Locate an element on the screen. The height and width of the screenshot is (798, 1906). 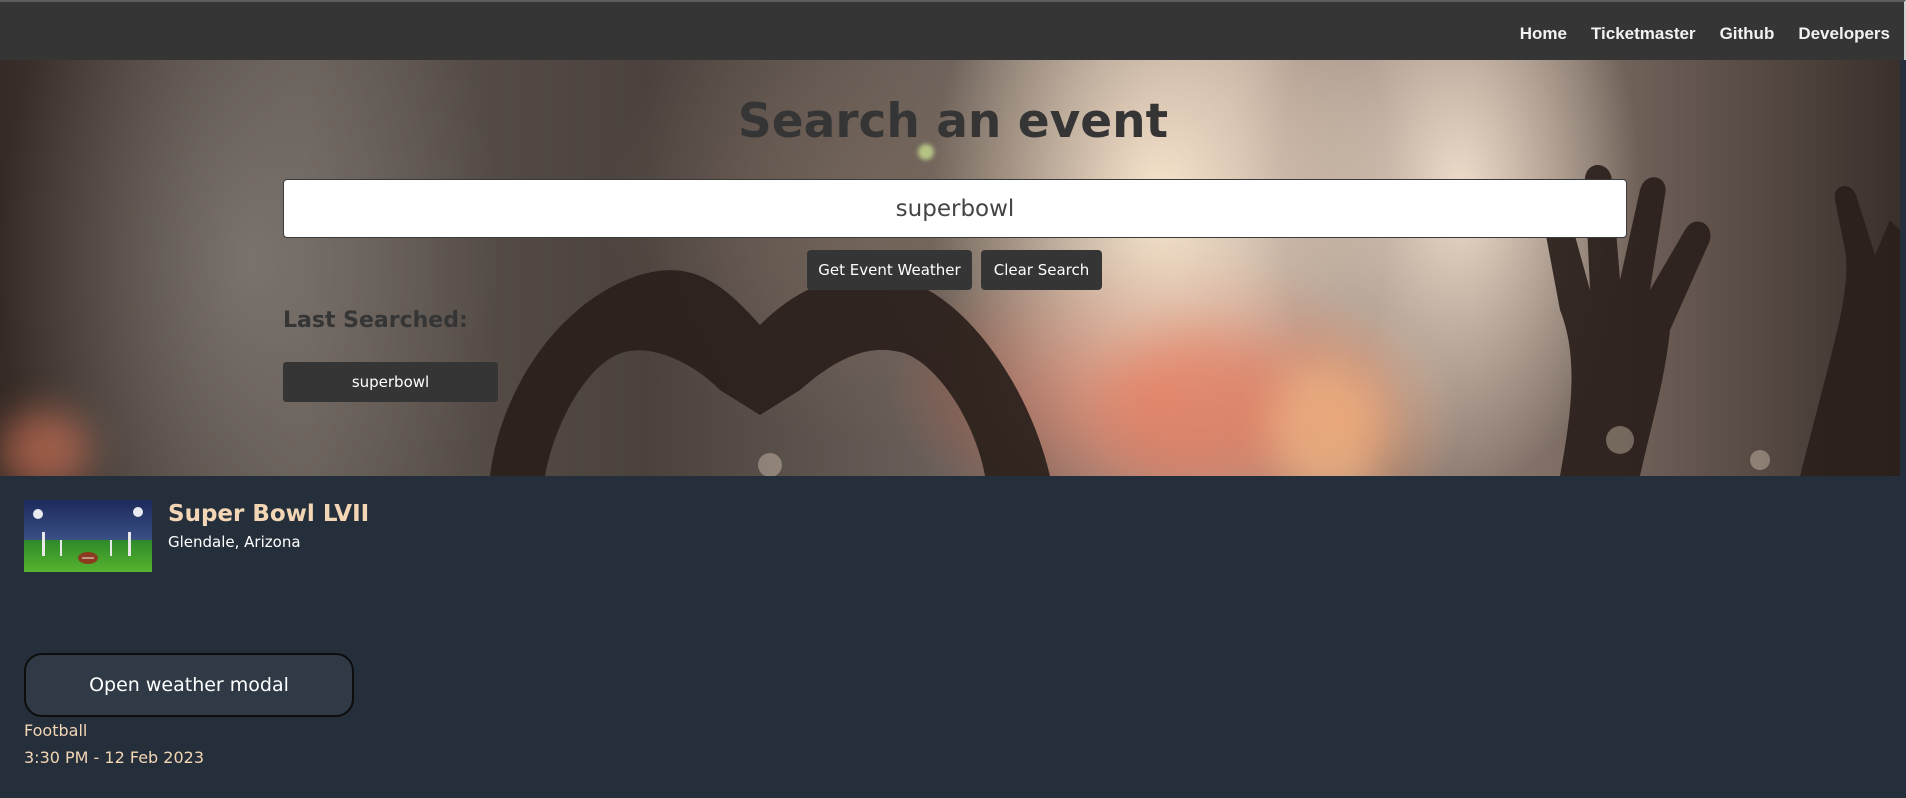
page-title: Search an event is located at coordinates (953, 121).